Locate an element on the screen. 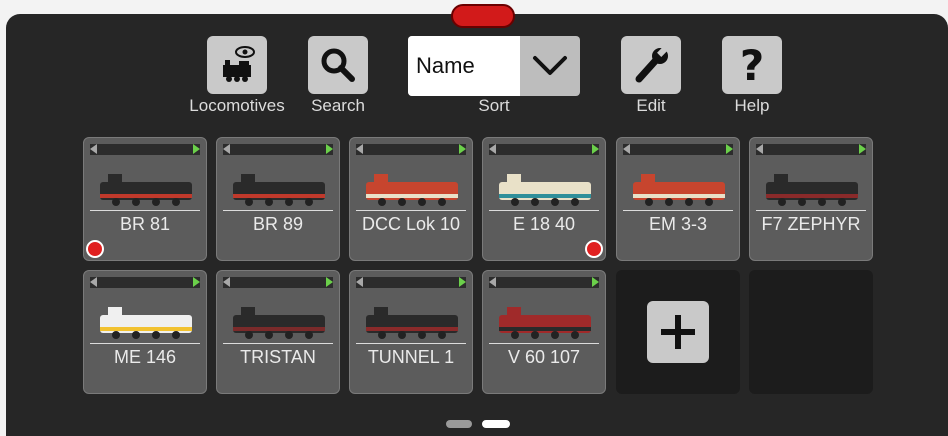 This screenshot has width=948, height=436. locomotive-name: TRISTAN is located at coordinates (278, 357).